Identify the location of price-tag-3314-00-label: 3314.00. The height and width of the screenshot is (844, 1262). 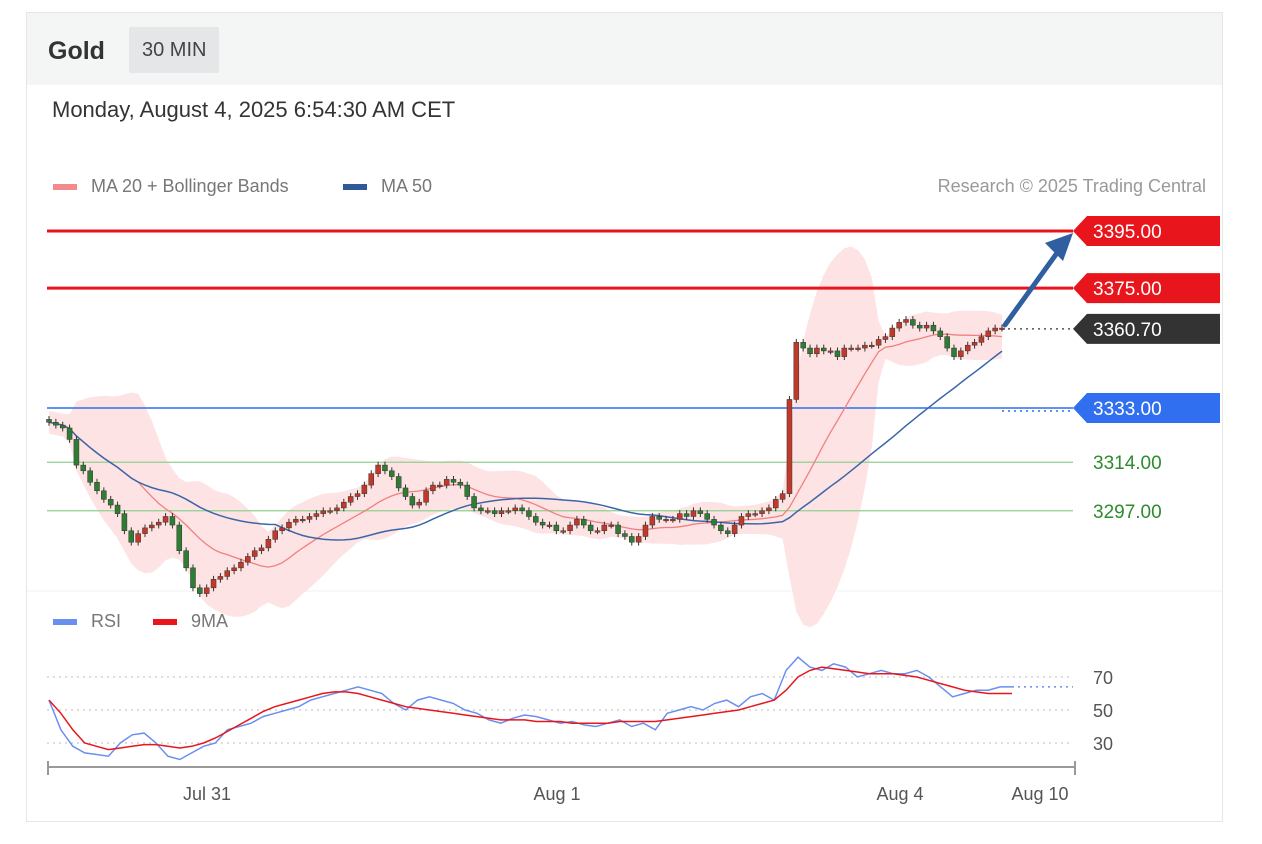
(1127, 463).